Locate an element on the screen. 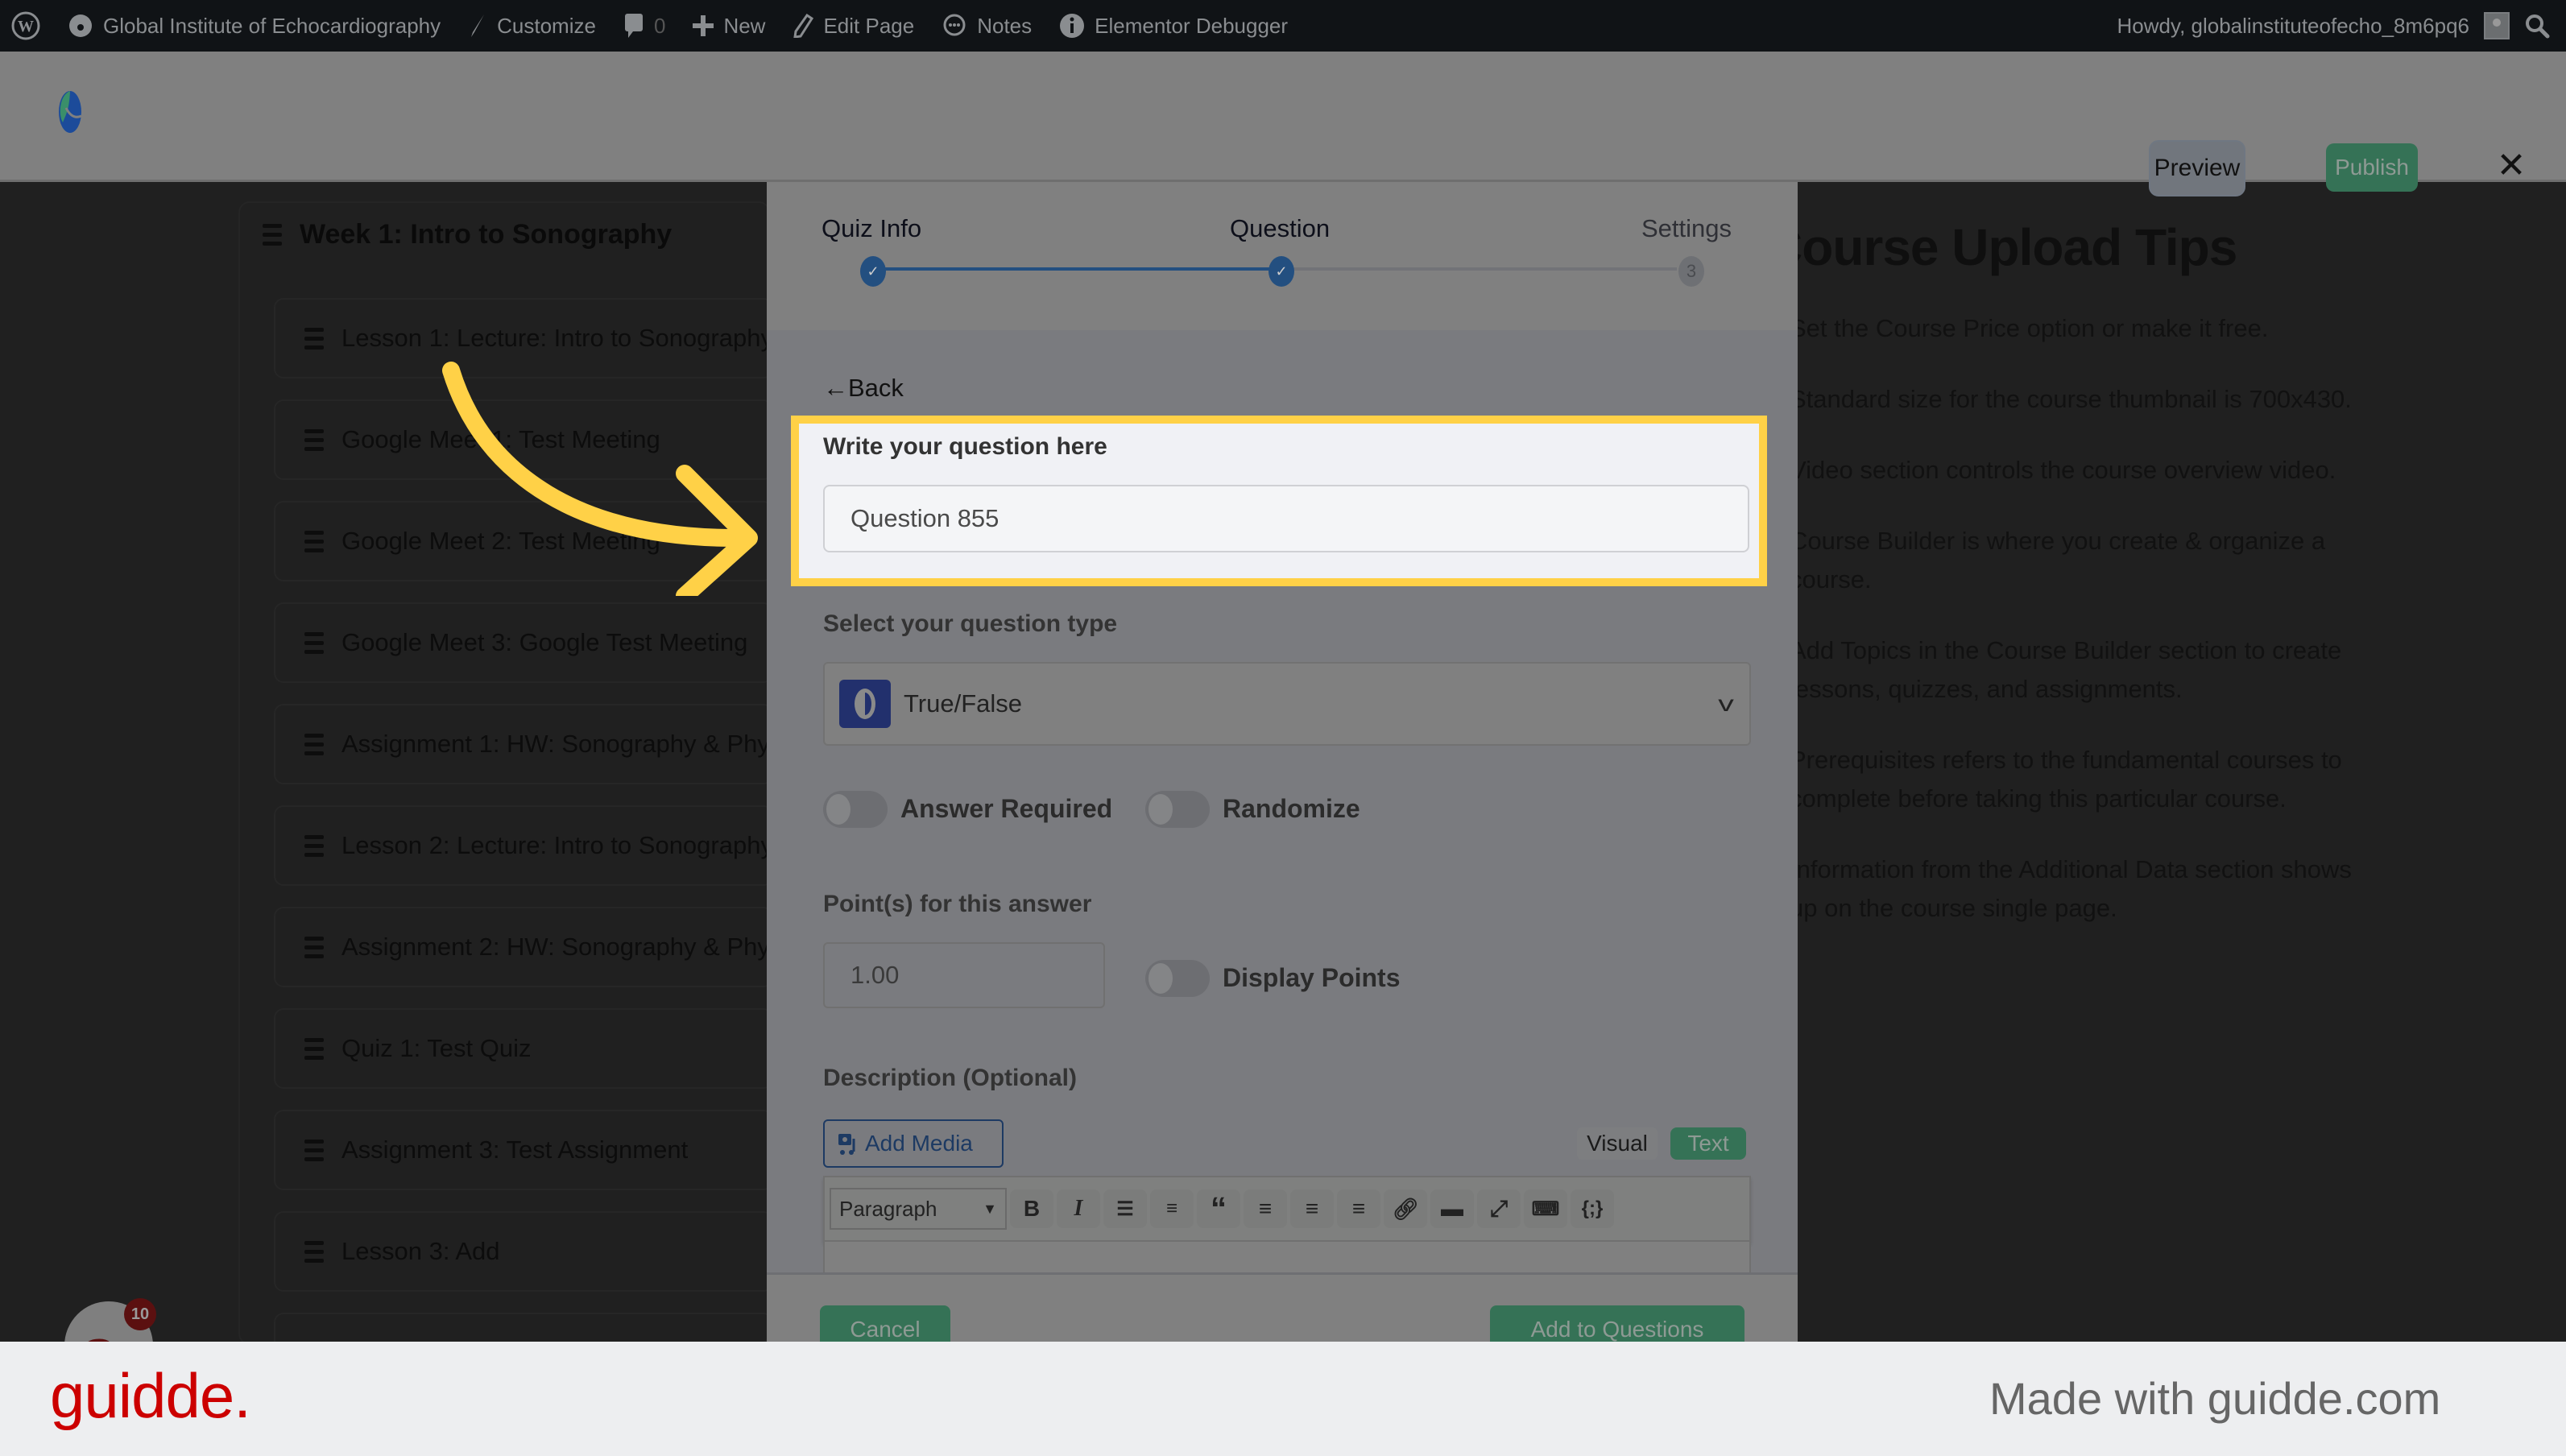  svg-text: W is located at coordinates (26, 27).